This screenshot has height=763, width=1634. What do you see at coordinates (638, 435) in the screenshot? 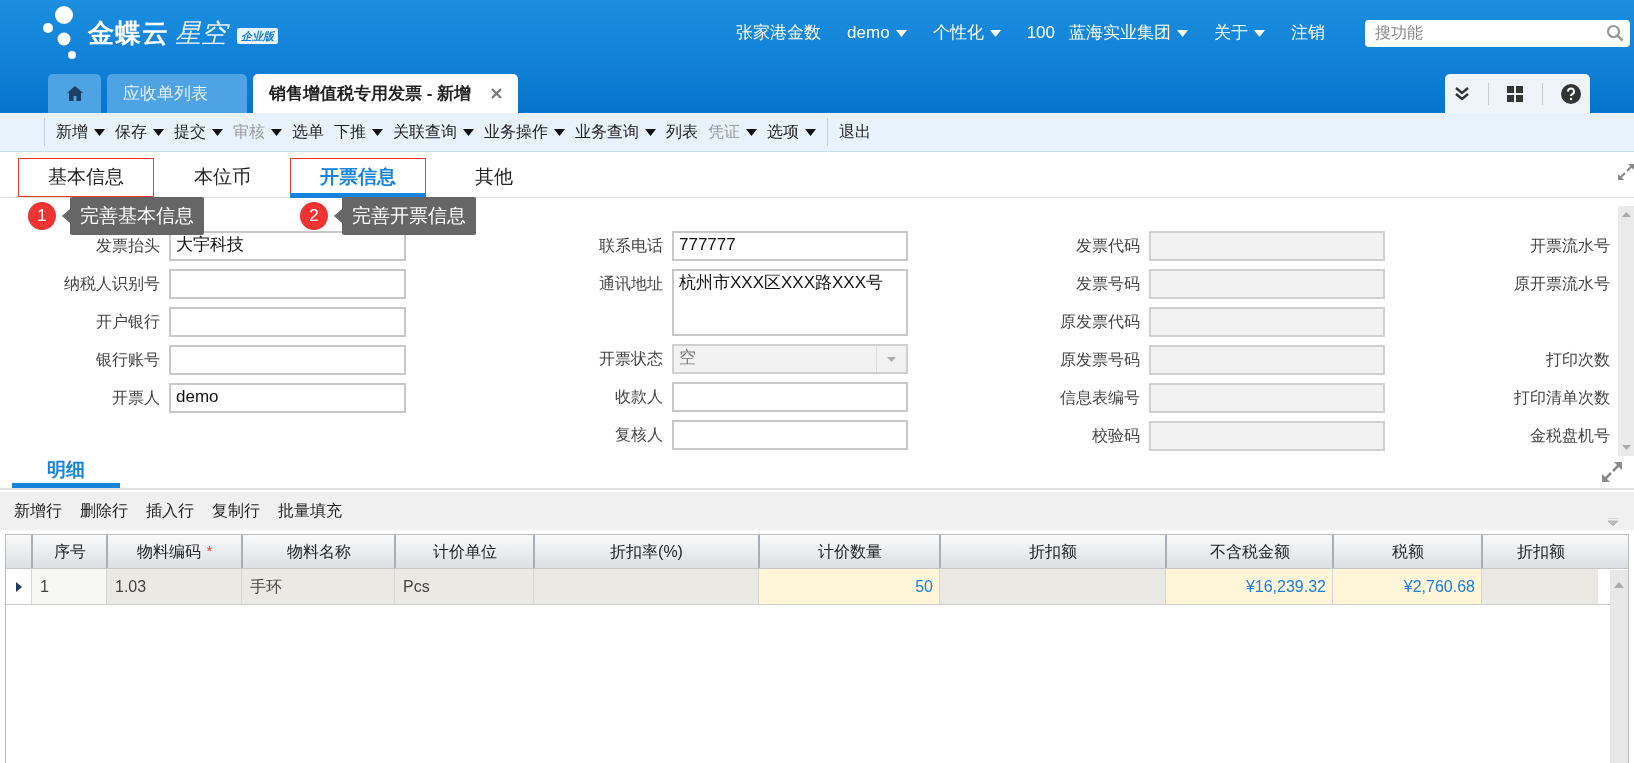
I see `field-label: 复核人` at bounding box center [638, 435].